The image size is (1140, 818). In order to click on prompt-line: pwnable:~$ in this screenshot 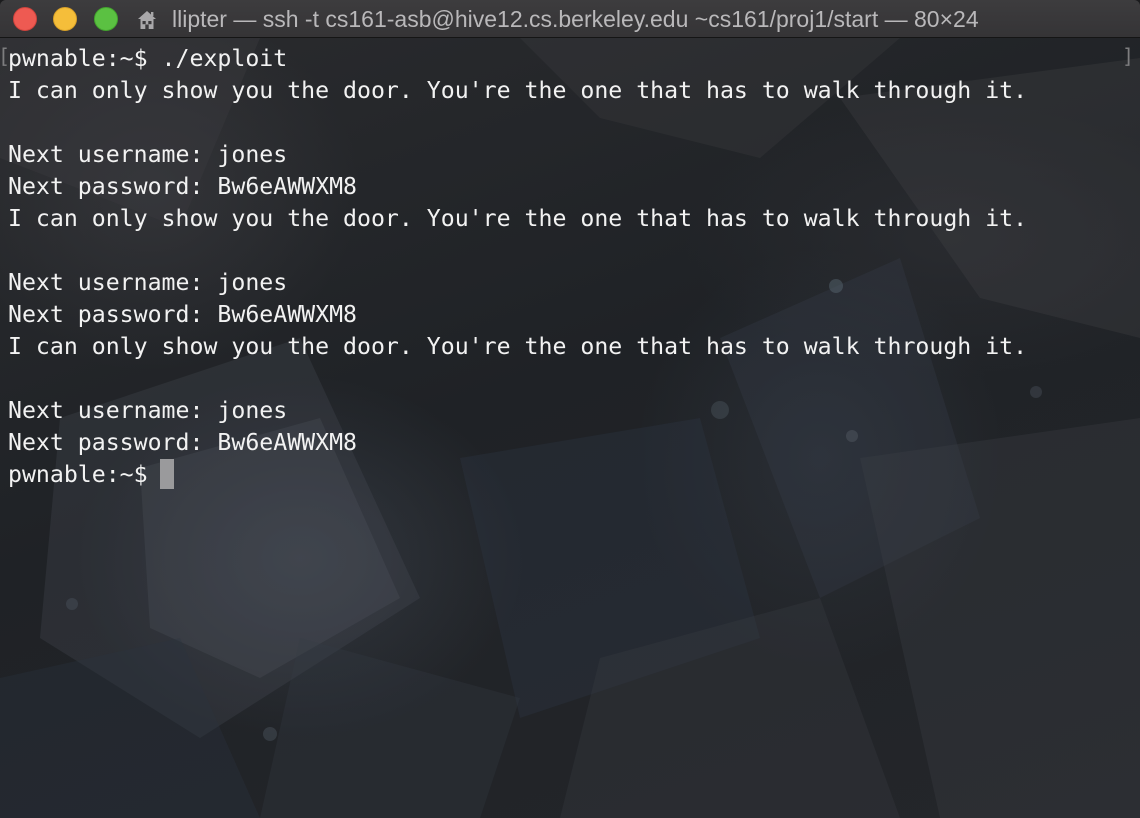, I will do `click(517, 475)`.